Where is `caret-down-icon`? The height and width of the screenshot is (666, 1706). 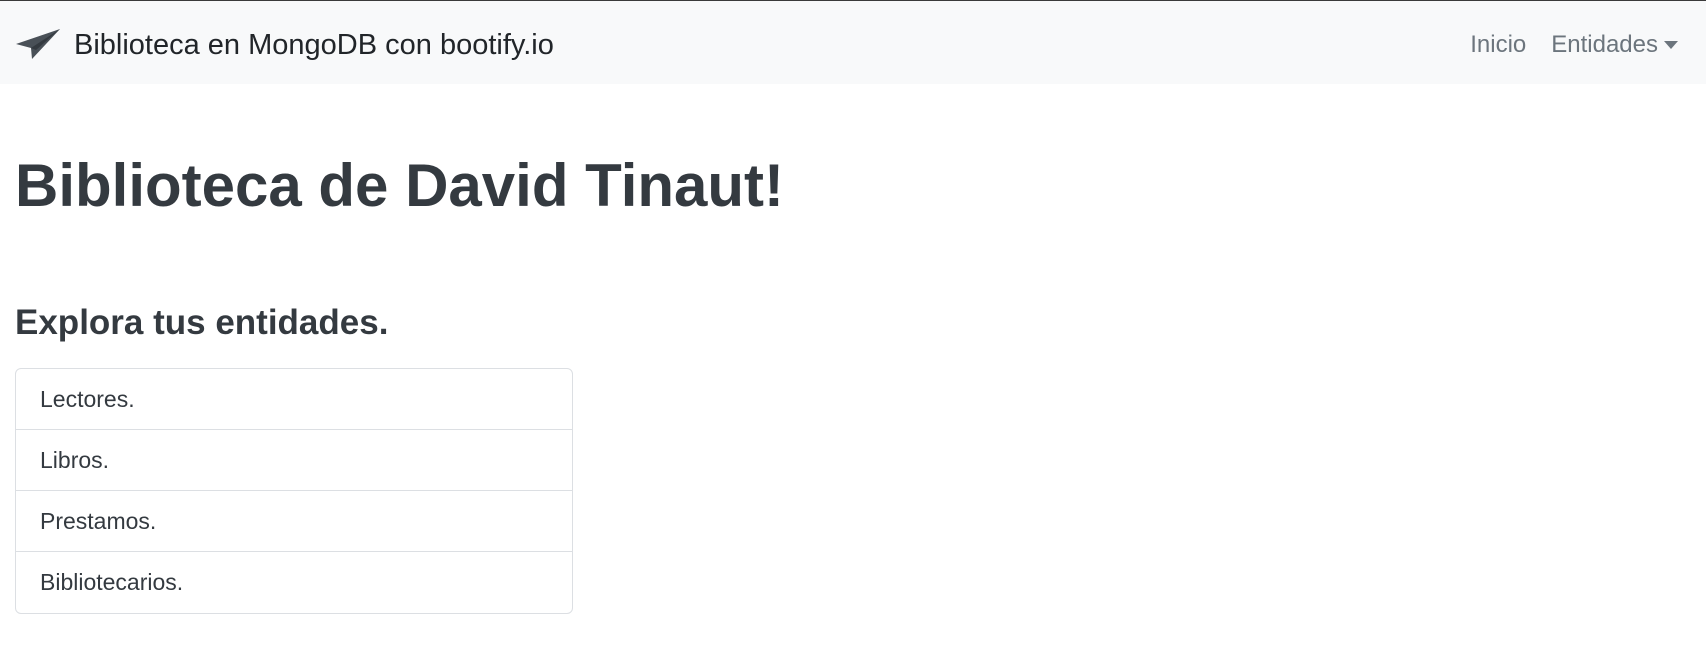
caret-down-icon is located at coordinates (1671, 45).